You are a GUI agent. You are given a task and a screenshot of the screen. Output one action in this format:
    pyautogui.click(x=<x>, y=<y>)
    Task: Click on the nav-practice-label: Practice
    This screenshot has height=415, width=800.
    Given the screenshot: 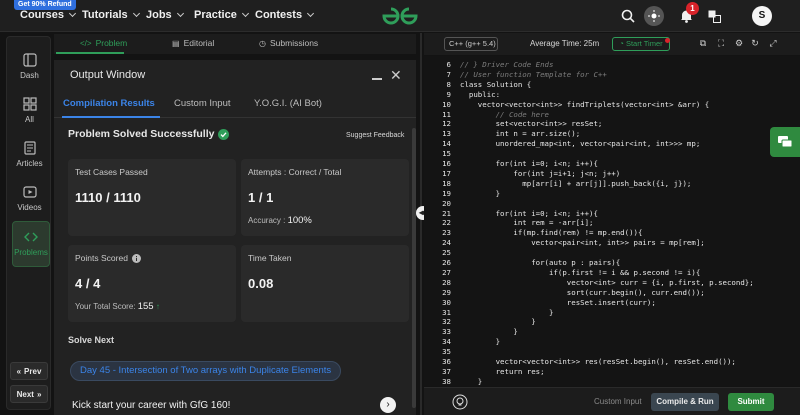 What is the action you would take?
    pyautogui.click(x=215, y=15)
    